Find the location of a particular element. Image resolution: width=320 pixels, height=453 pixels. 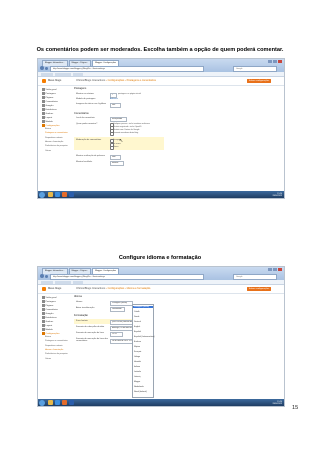

word-verification-select: Não is located at coordinates (115, 157).